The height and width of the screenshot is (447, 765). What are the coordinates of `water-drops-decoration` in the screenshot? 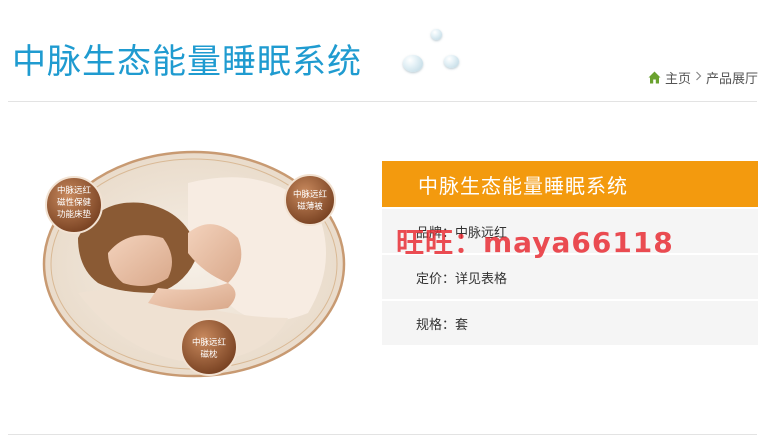 It's located at (433, 53).